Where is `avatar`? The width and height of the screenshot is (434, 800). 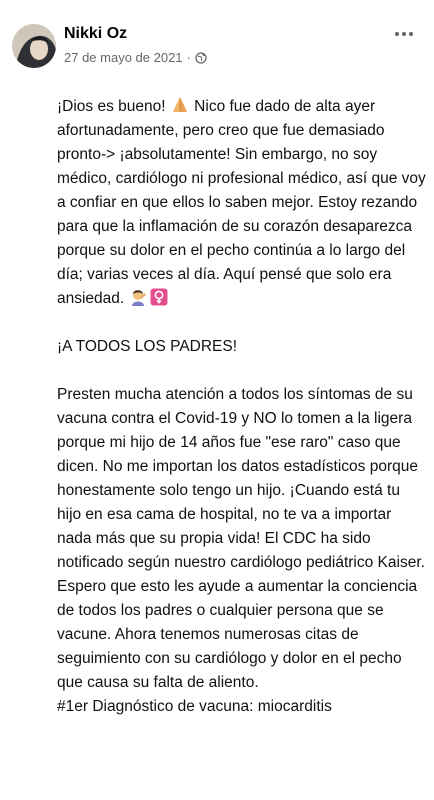 avatar is located at coordinates (34, 46).